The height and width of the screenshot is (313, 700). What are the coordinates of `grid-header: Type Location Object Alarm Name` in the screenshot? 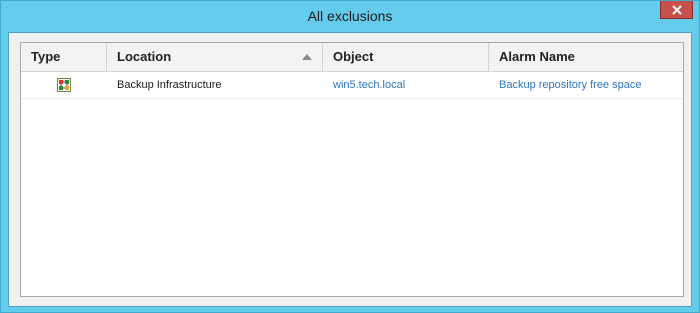 It's located at (352, 57).